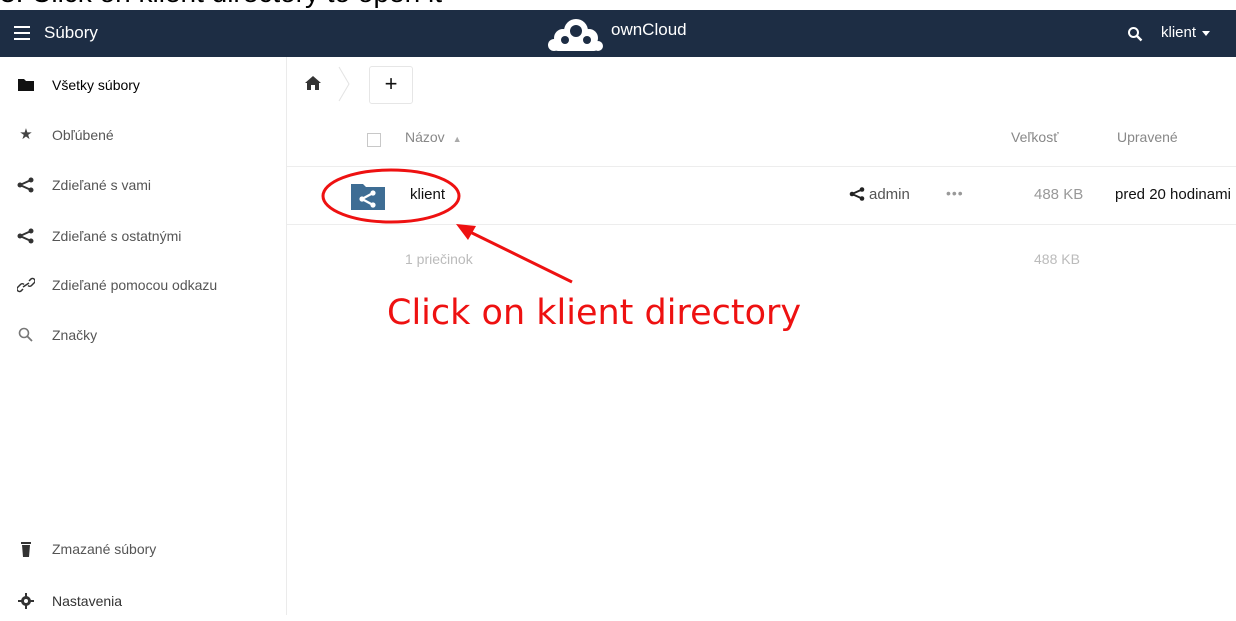 The image size is (1236, 621). What do you see at coordinates (391, 85) in the screenshot?
I see `add-new-button: +` at bounding box center [391, 85].